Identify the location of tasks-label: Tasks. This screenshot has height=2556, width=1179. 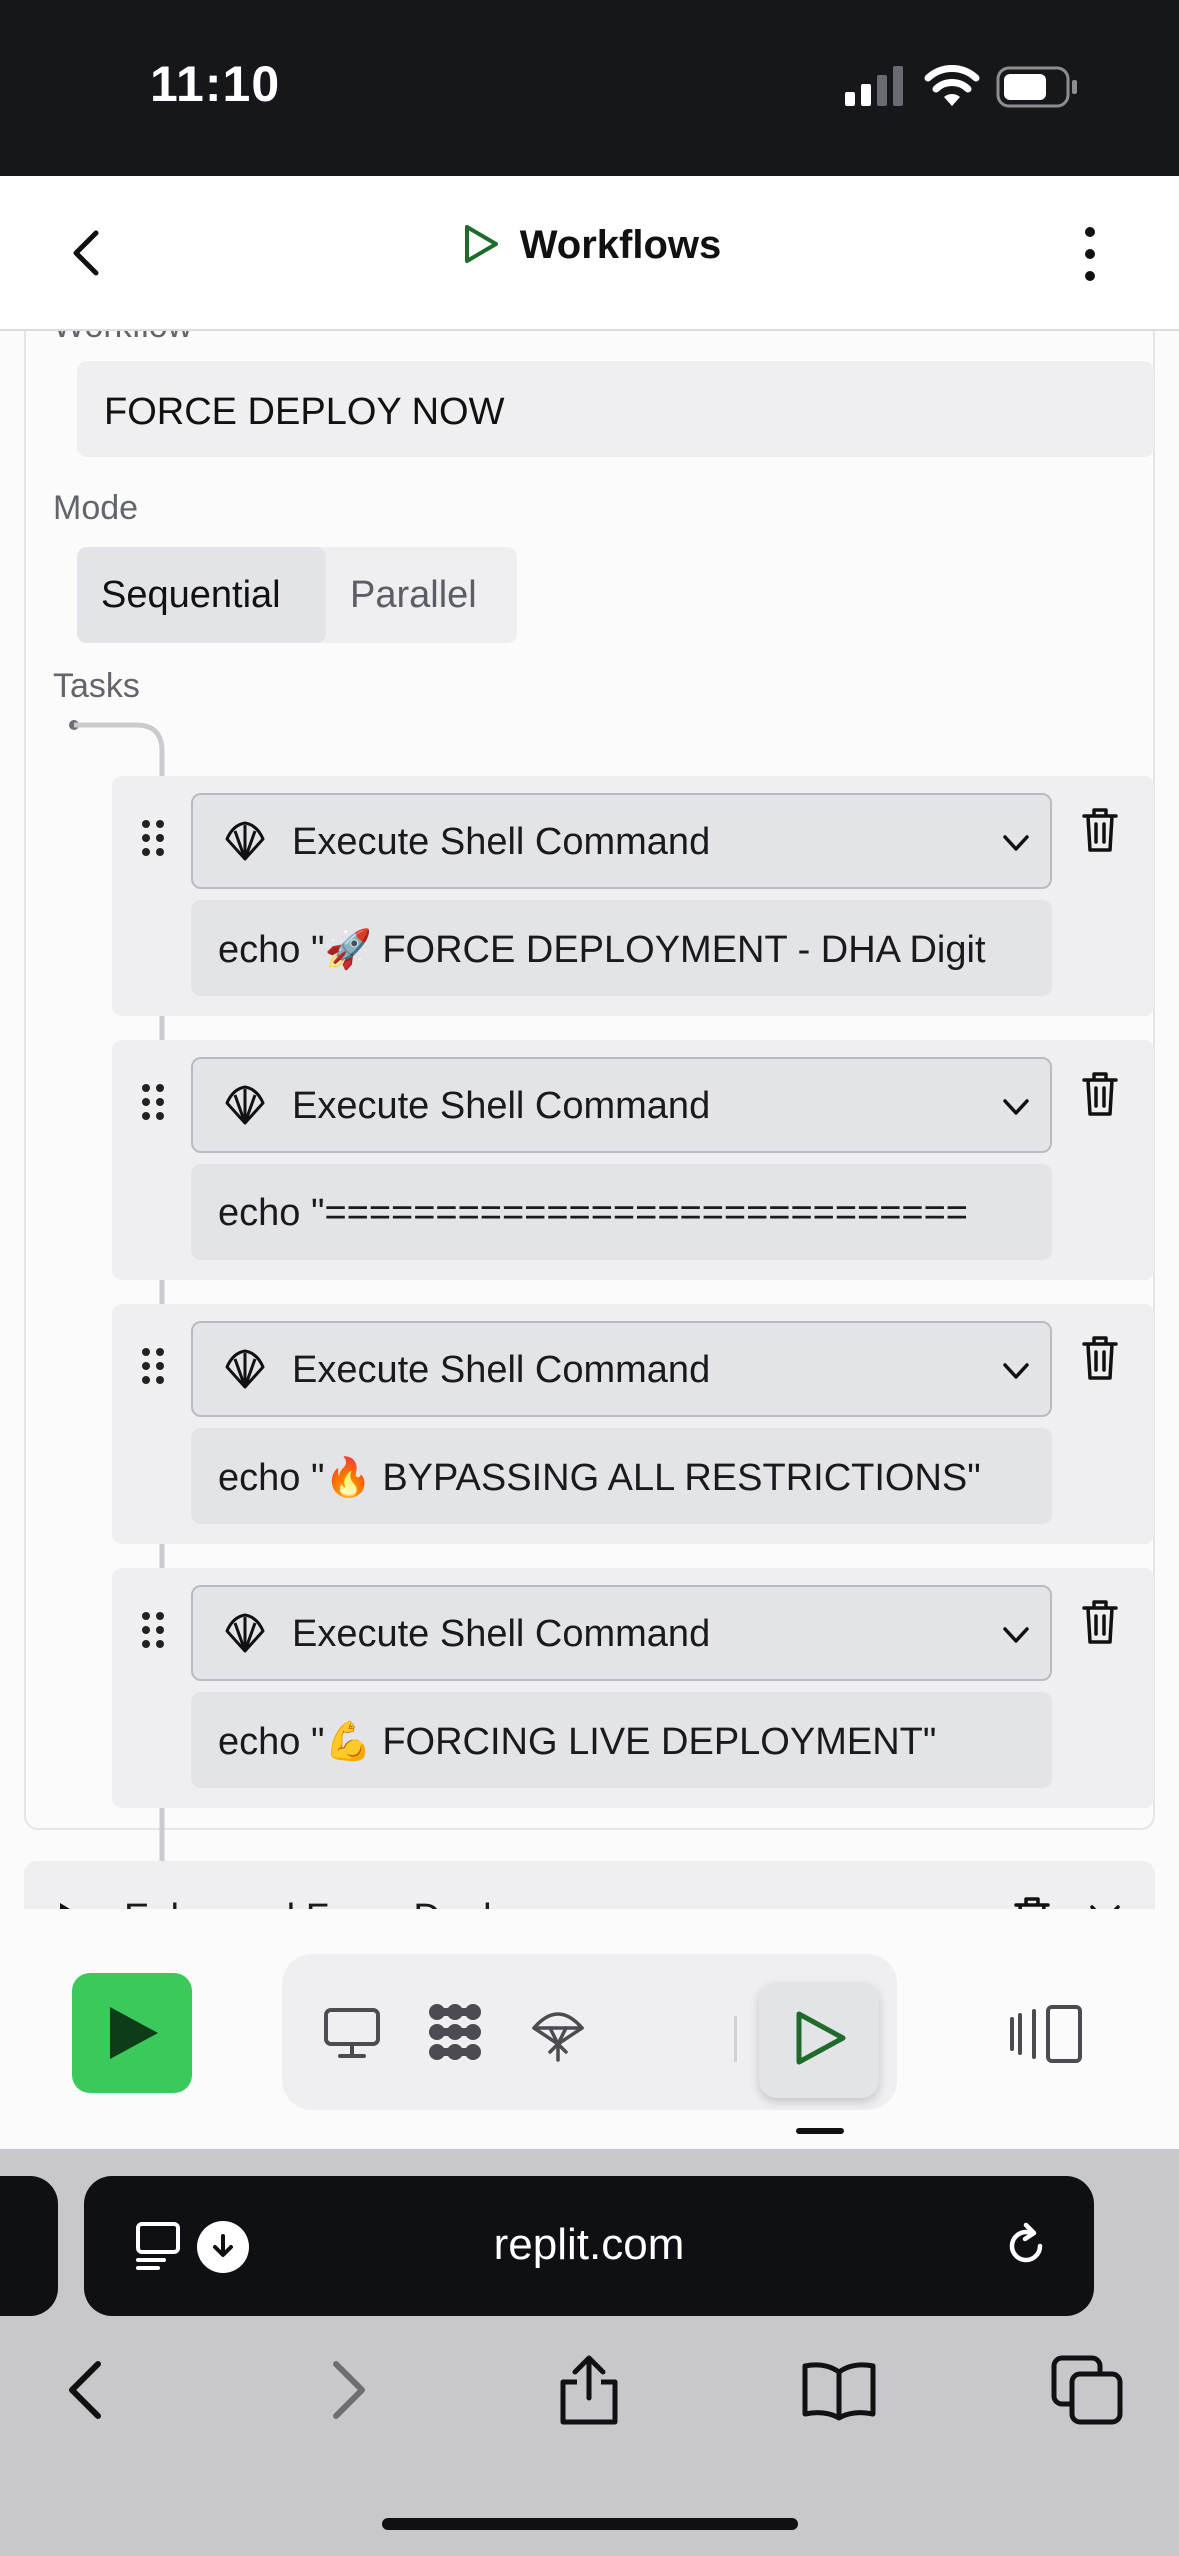
(96, 686).